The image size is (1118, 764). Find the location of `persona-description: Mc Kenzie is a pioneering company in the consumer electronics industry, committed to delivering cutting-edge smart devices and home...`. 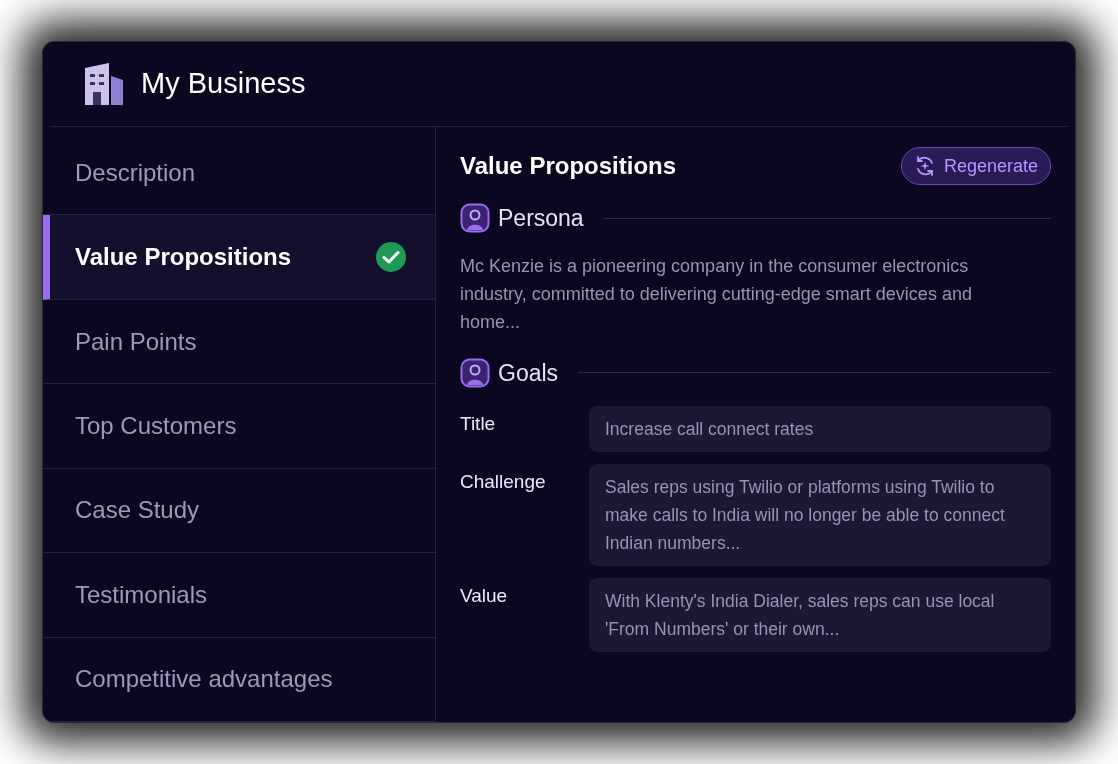

persona-description: Mc Kenzie is a pioneering company in the consumer electronics industry, committed to delivering cutting-edge smart devices and home... is located at coordinates (716, 294).